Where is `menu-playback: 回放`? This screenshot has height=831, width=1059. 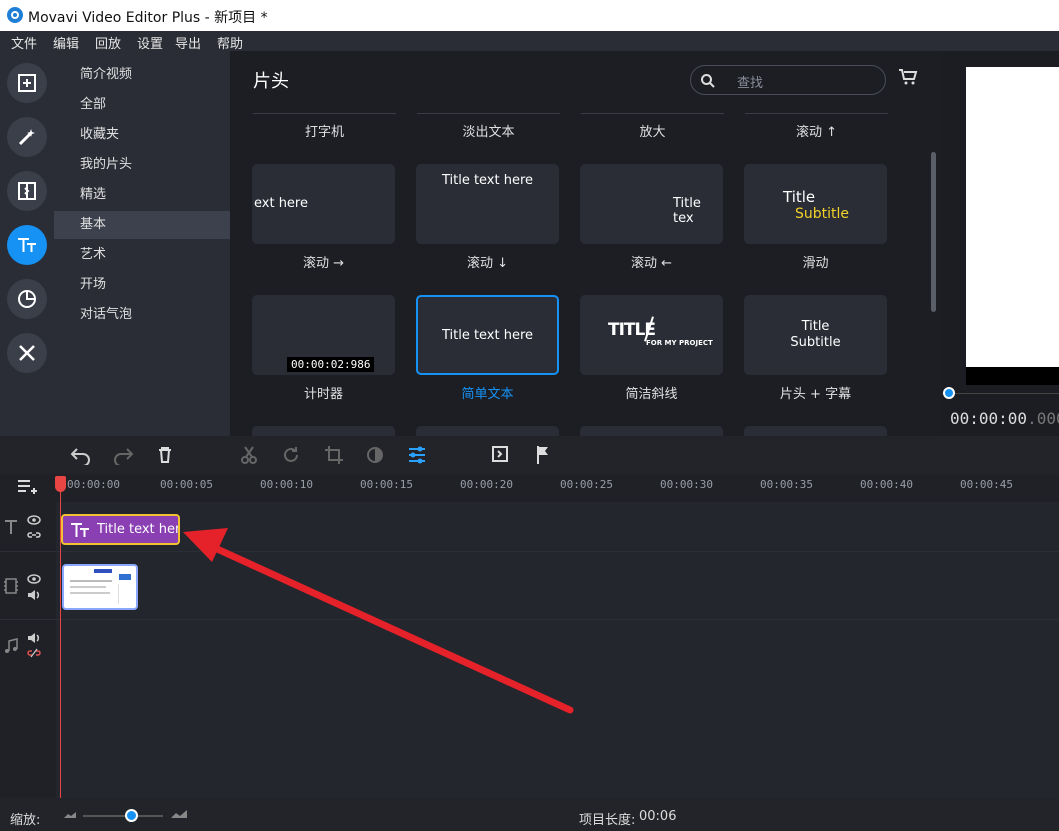 menu-playback: 回放 is located at coordinates (108, 42).